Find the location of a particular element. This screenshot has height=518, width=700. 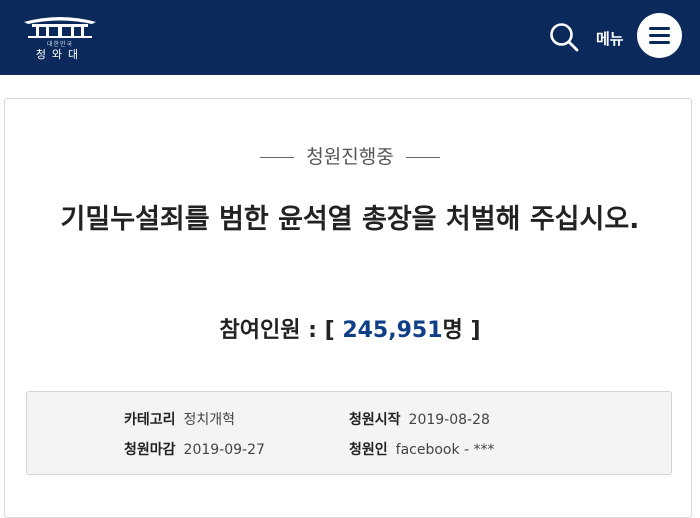

info-start-date: 청원시작 2019-08-28 is located at coordinates (419, 419).